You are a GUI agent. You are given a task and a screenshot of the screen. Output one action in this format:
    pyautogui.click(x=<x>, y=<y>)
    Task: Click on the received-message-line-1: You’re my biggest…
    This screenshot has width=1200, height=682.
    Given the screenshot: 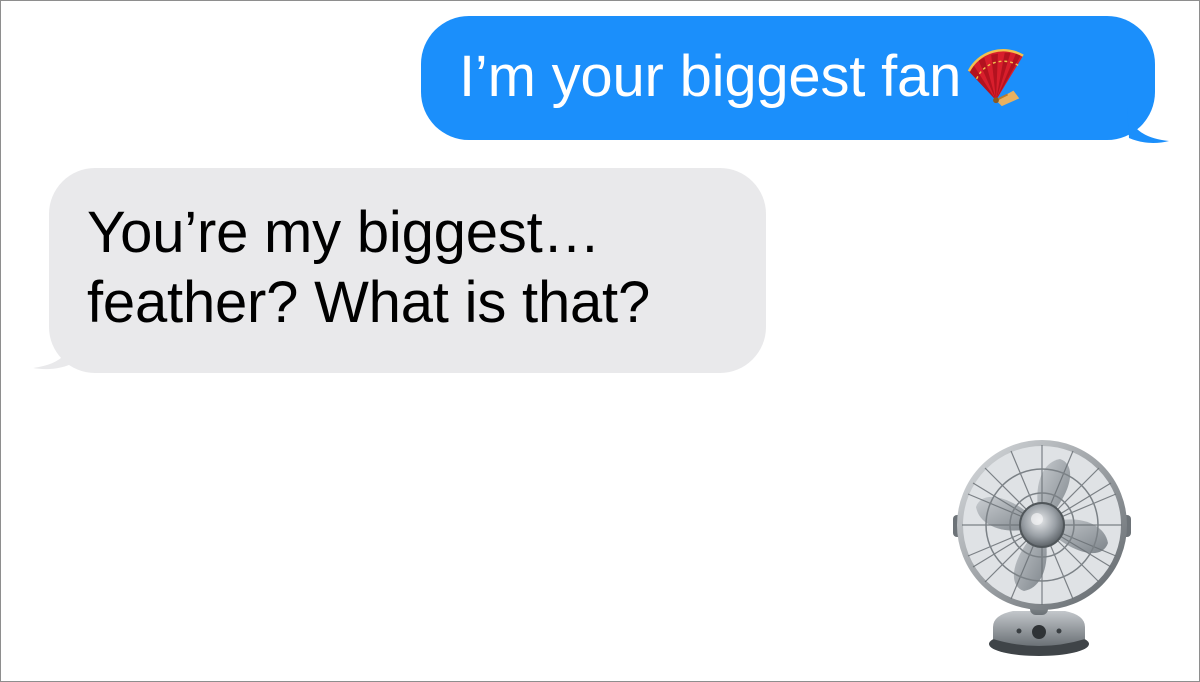 What is the action you would take?
    pyautogui.click(x=344, y=232)
    